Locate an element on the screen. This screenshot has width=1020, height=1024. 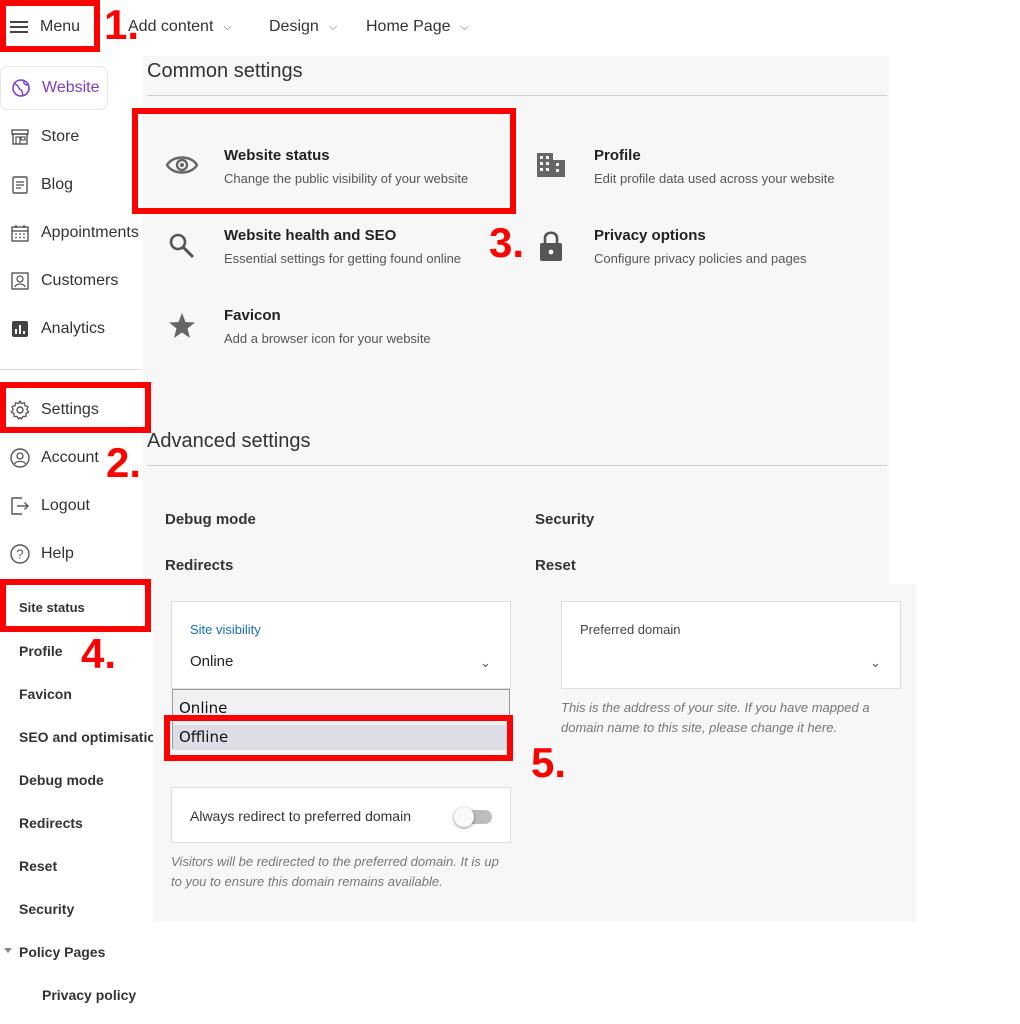
sidebar-item-analytics: Analytics is located at coordinates (70, 329).